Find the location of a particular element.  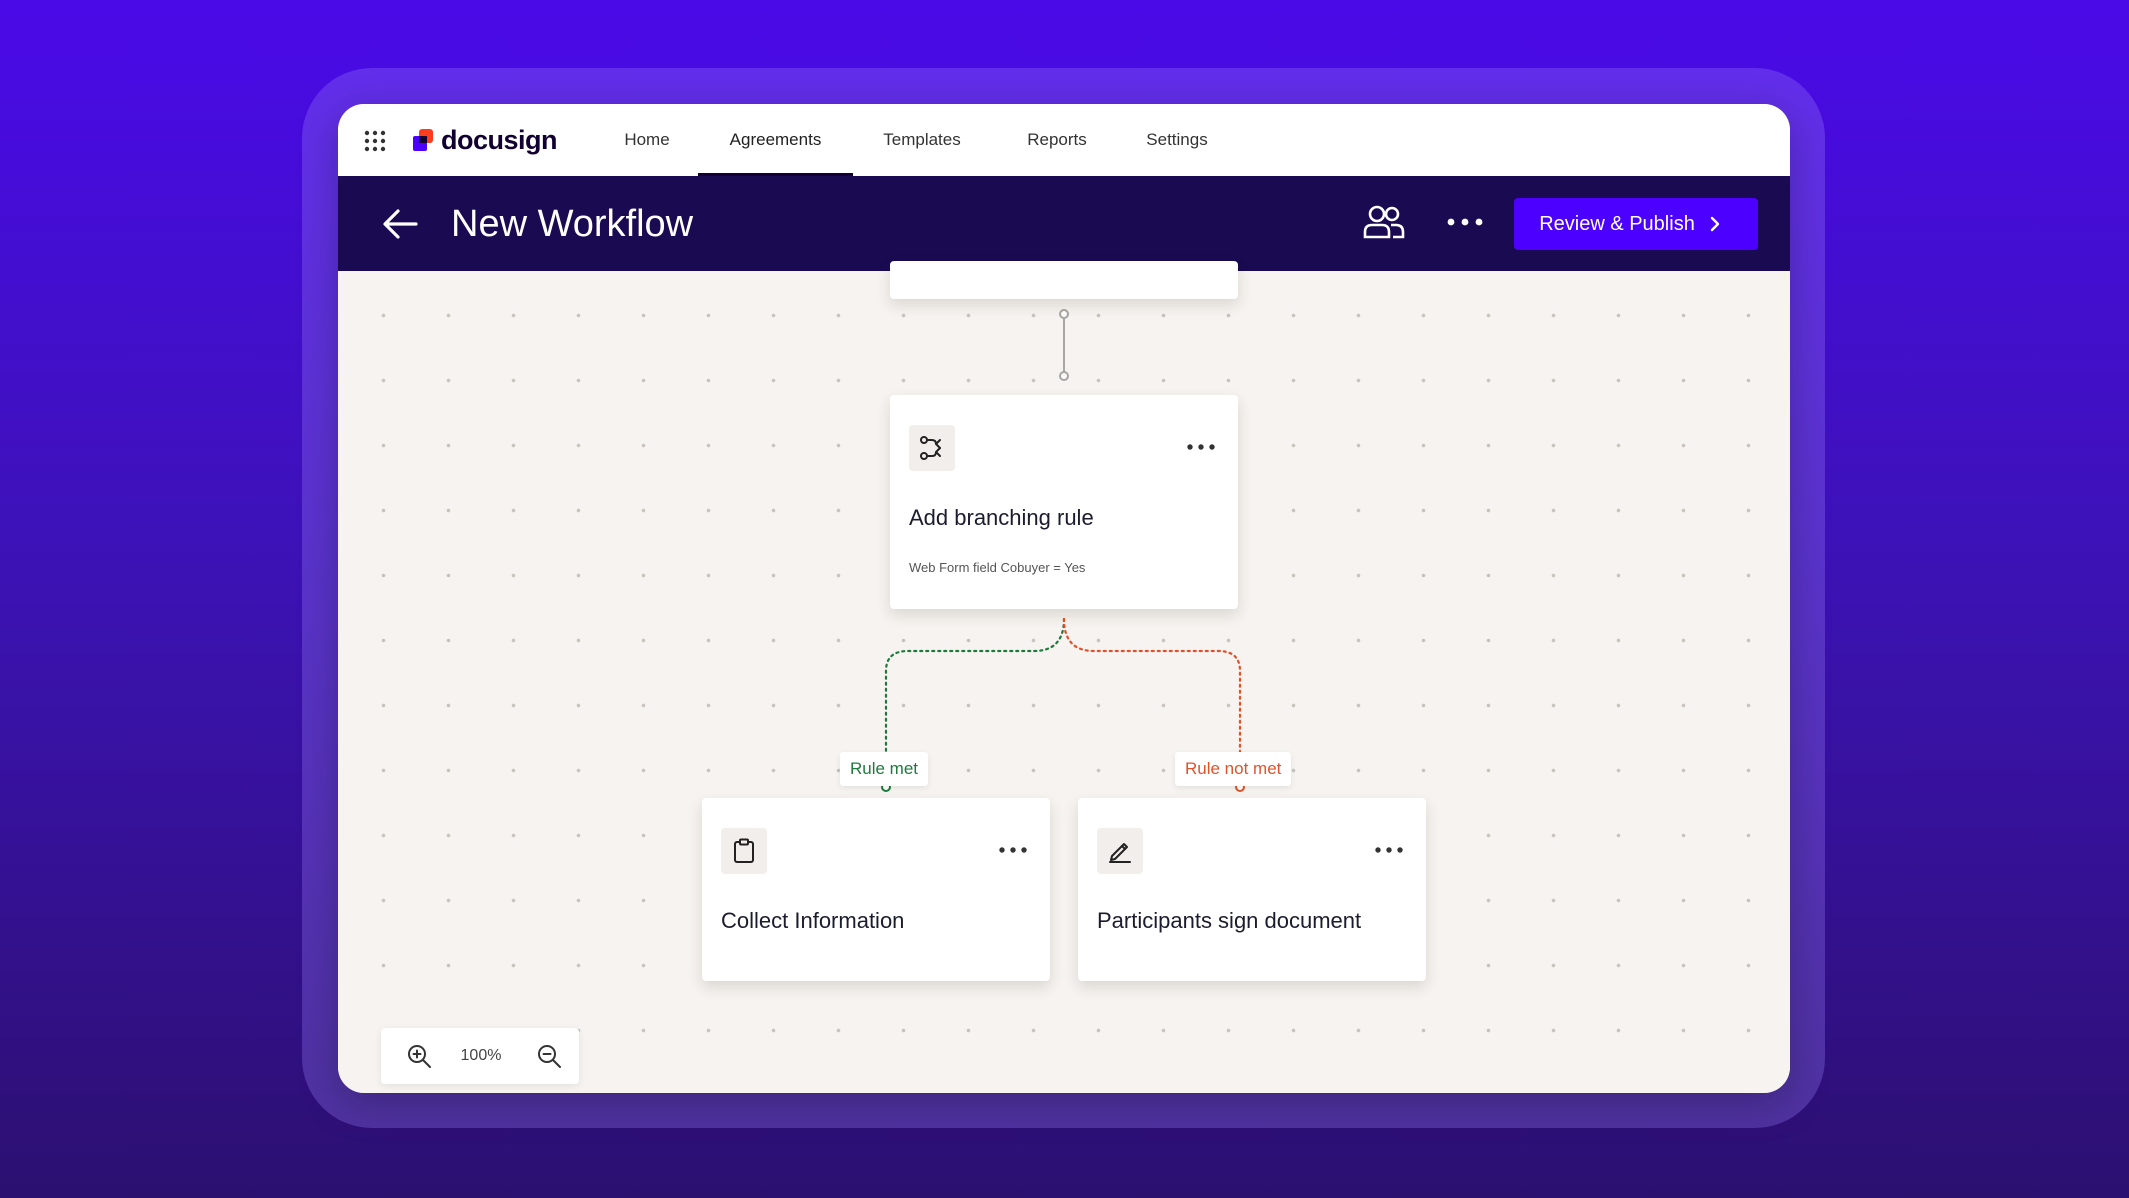

zoom-out-icon is located at coordinates (549, 1056).